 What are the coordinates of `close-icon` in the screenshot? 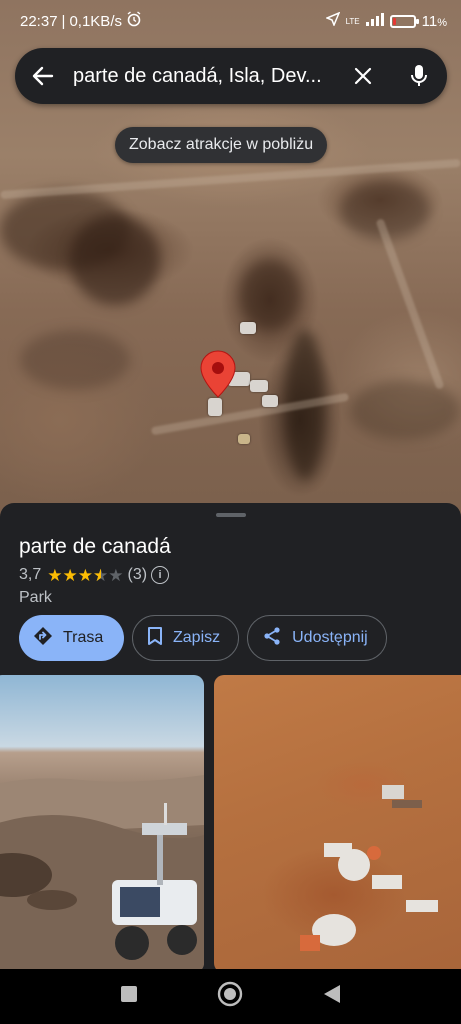 It's located at (363, 76).